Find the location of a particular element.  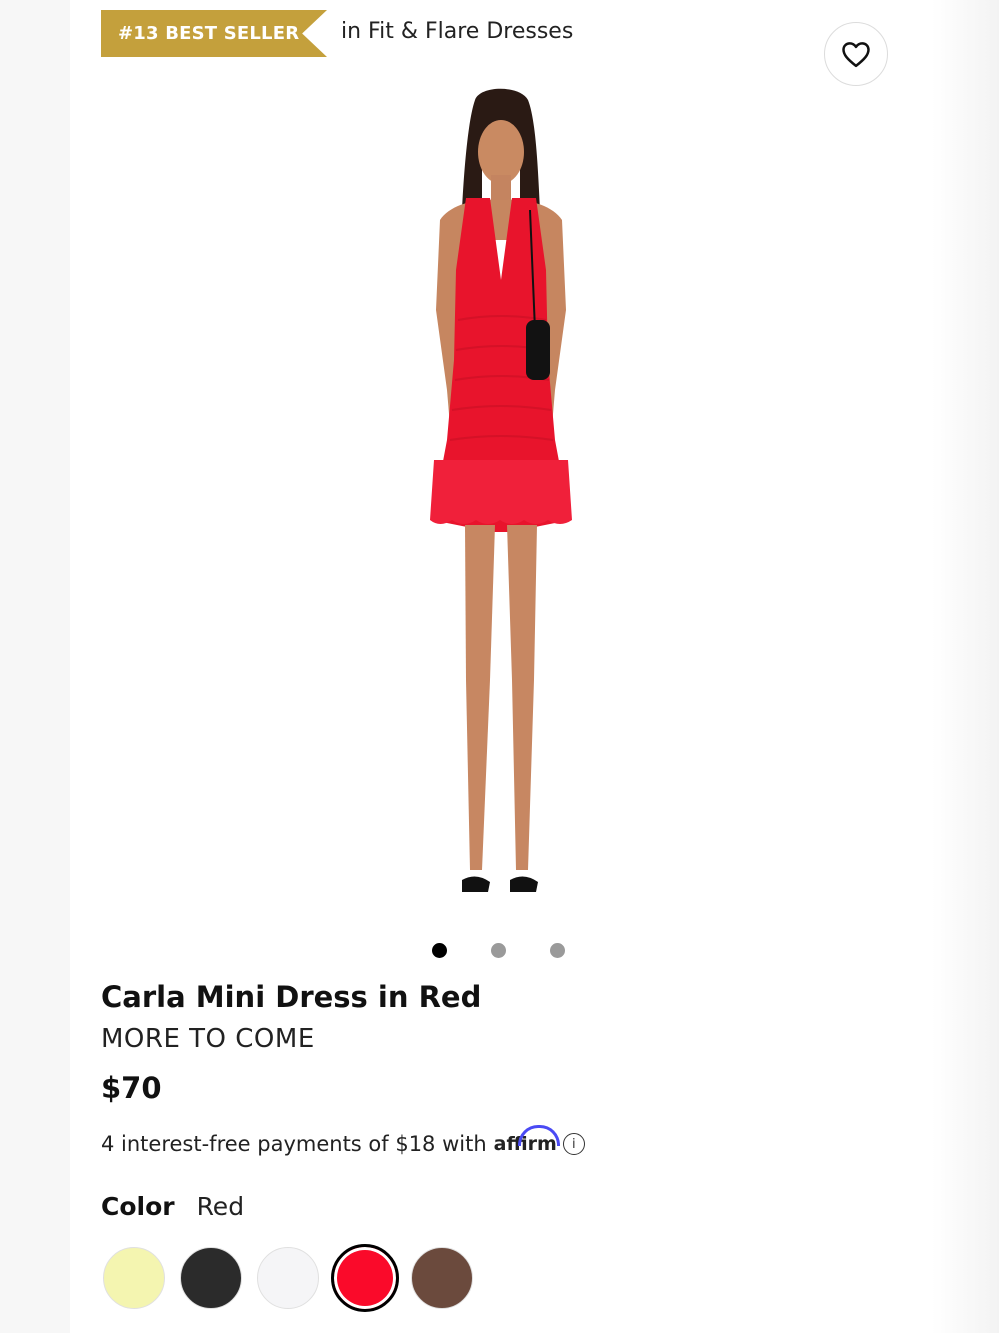

brand-link: MORE TO COME is located at coordinates (208, 1039).